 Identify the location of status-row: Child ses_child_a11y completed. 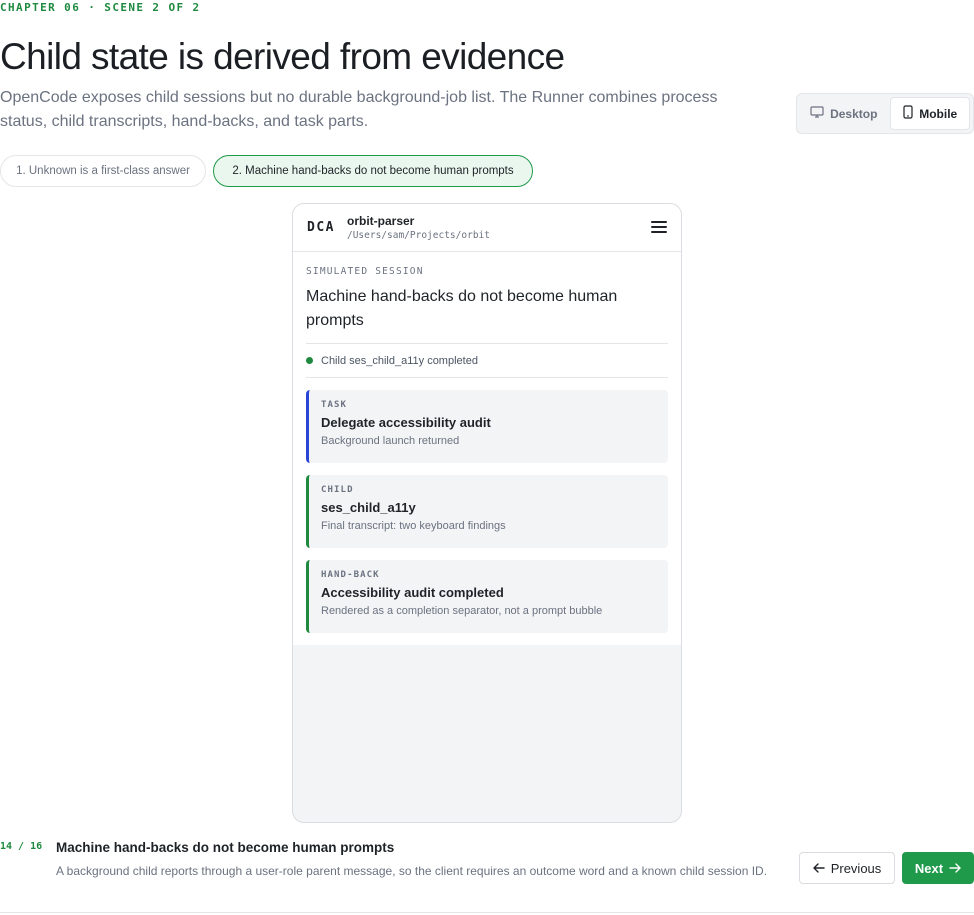
(487, 360).